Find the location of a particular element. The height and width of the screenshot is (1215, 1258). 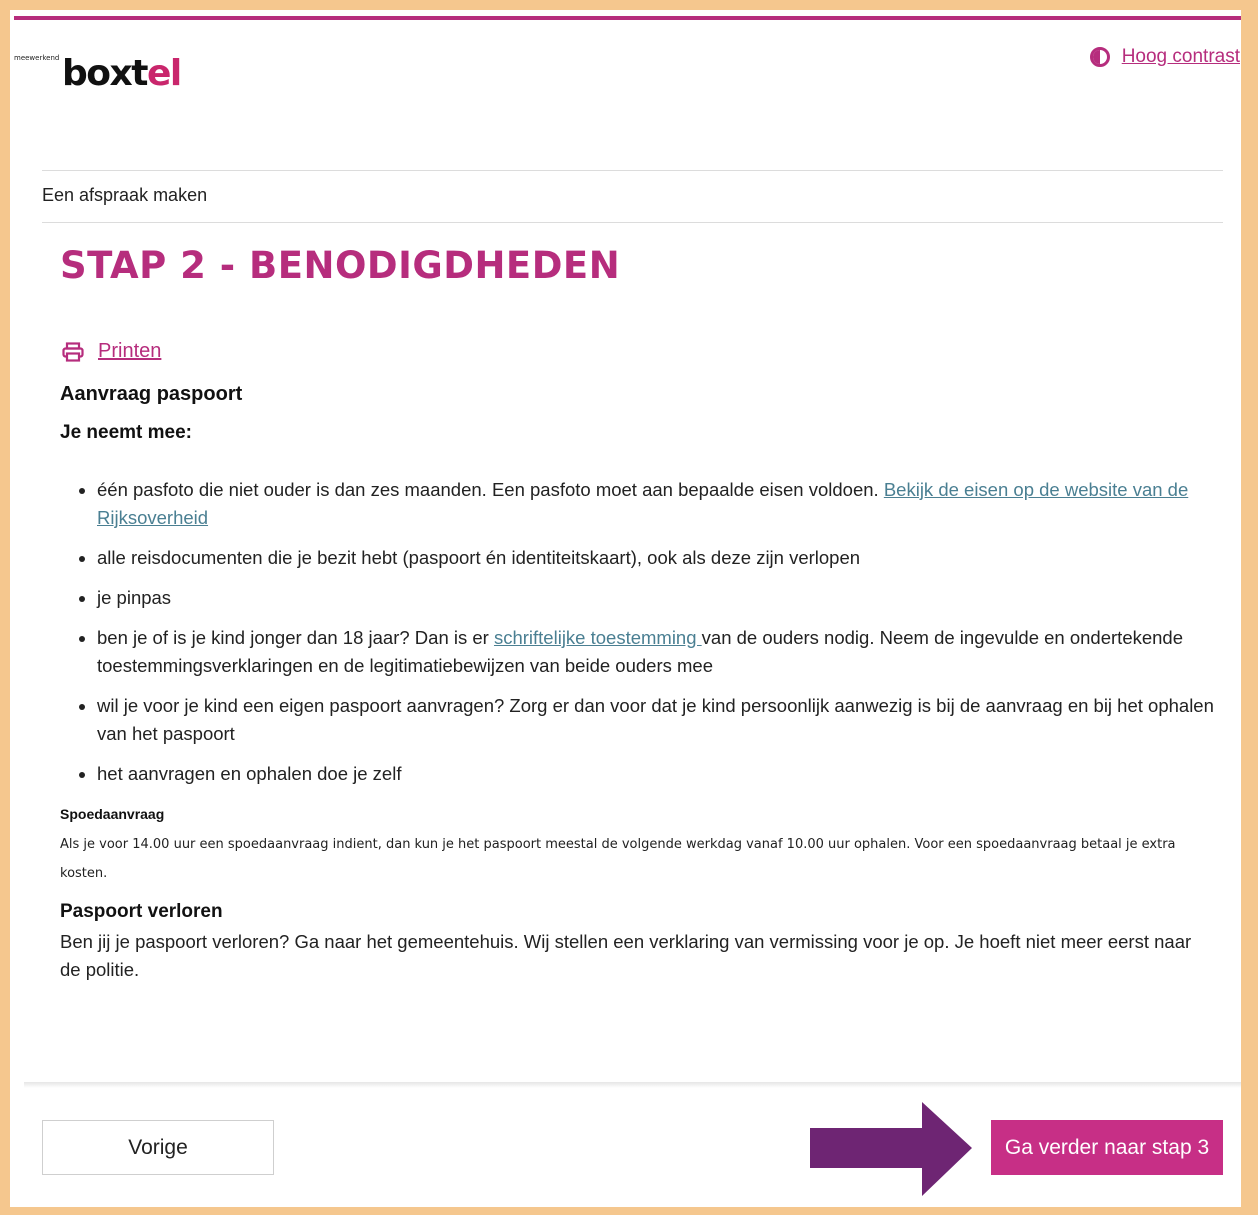

page-title: STAP 2 - BENODIGDHEDEN is located at coordinates (340, 265).